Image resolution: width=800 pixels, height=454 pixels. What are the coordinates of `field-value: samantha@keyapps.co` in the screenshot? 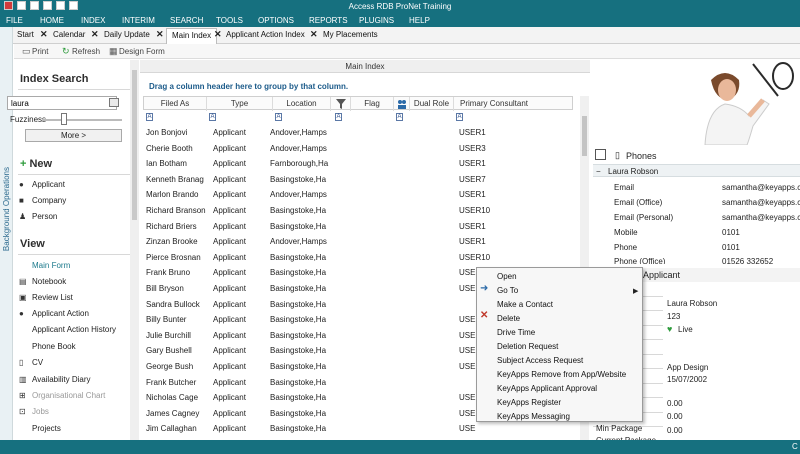 It's located at (761, 202).